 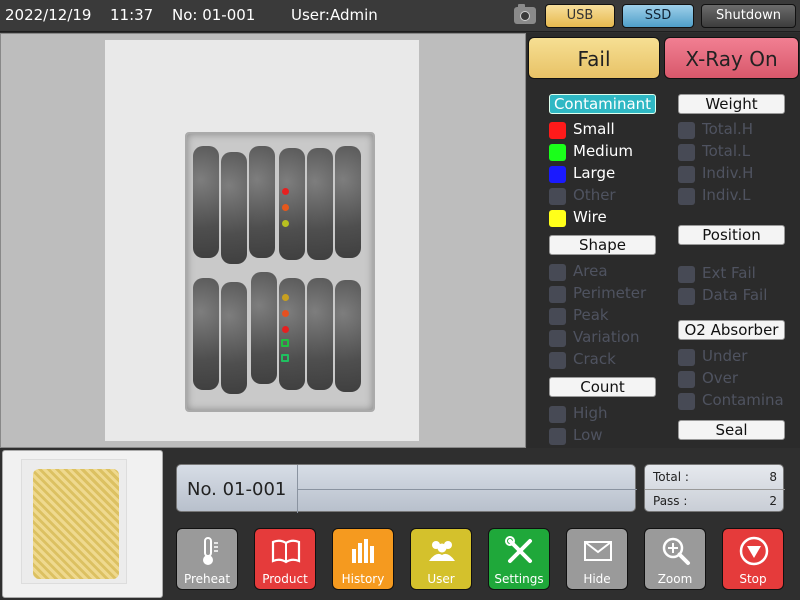 I want to click on stop-label: Stop, so click(x=753, y=579).